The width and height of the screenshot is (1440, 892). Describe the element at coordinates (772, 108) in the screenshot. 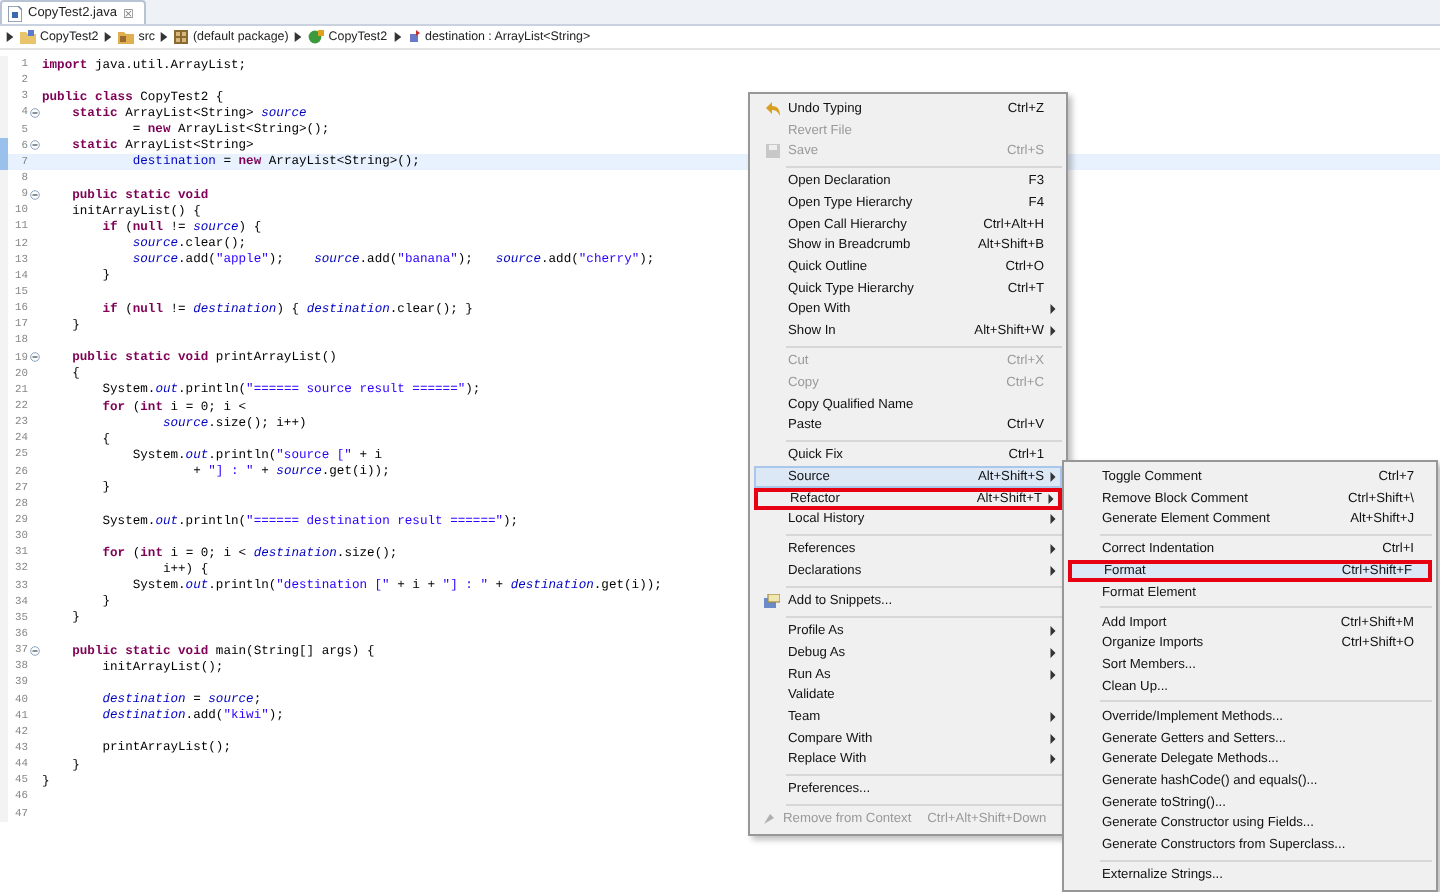

I see `undo-icon` at that location.